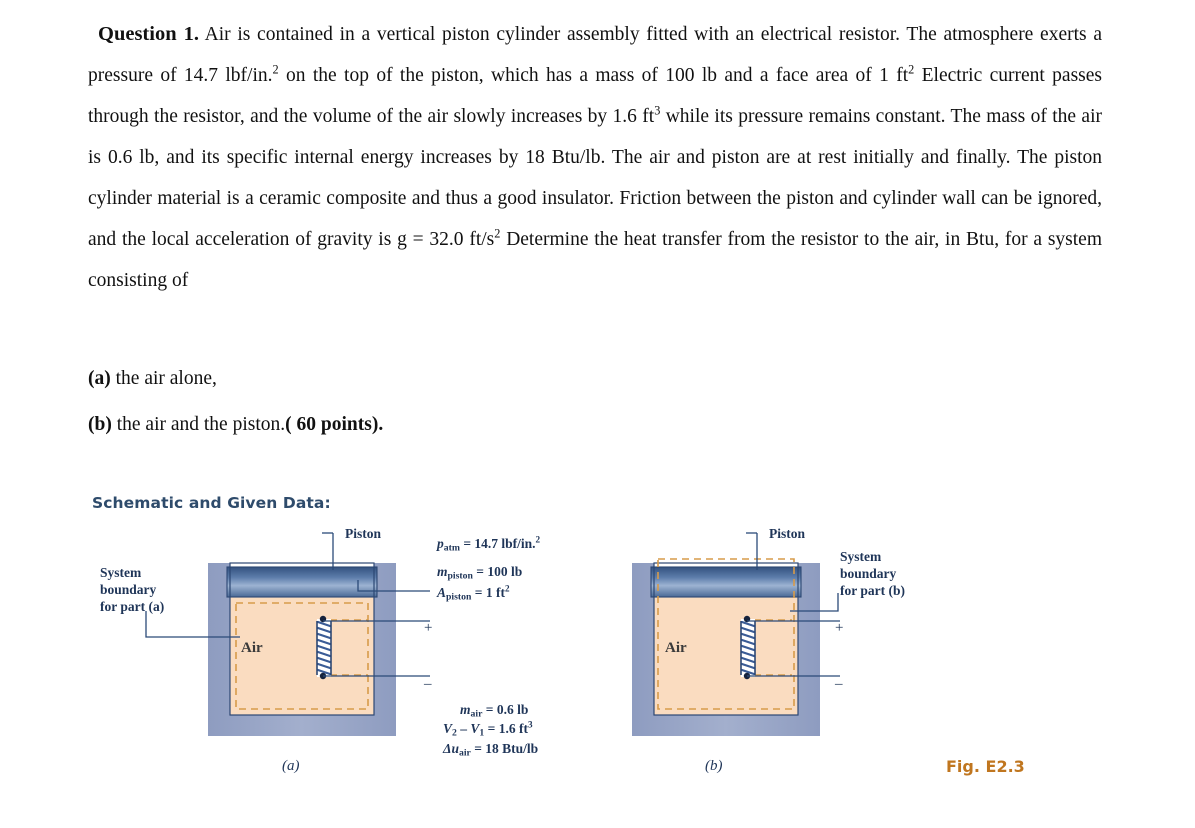 This screenshot has width=1195, height=828. Describe the element at coordinates (148, 34) in the screenshot. I see `question-lead: Question 1.` at that location.